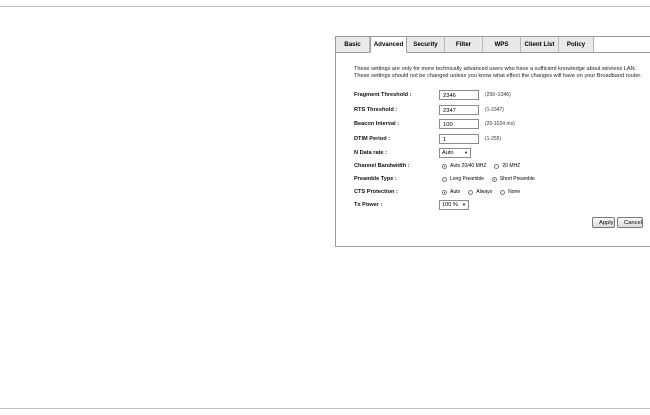 This screenshot has height=415, width=650. What do you see at coordinates (576, 45) in the screenshot?
I see `tab-policy: Policy` at bounding box center [576, 45].